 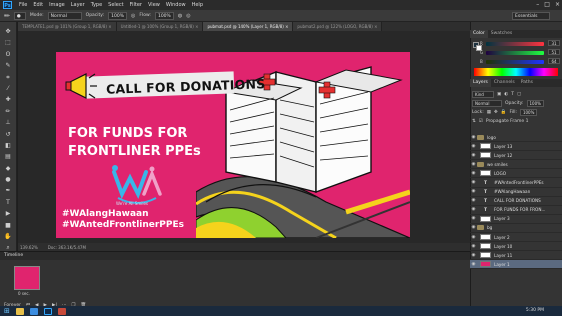 I want to click on red-slider, so click(x=515, y=44).